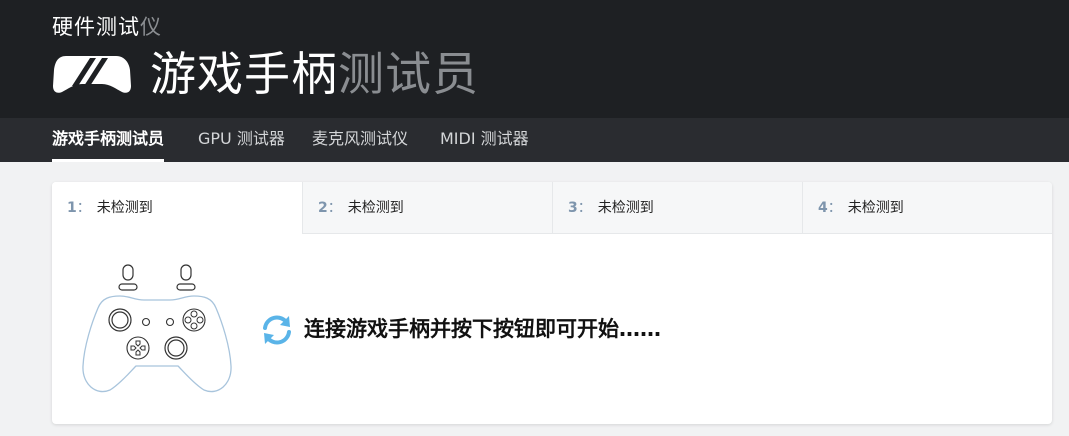 The width and height of the screenshot is (1069, 436). Describe the element at coordinates (92, 74) in the screenshot. I see `gamepad-logo-icon` at that location.